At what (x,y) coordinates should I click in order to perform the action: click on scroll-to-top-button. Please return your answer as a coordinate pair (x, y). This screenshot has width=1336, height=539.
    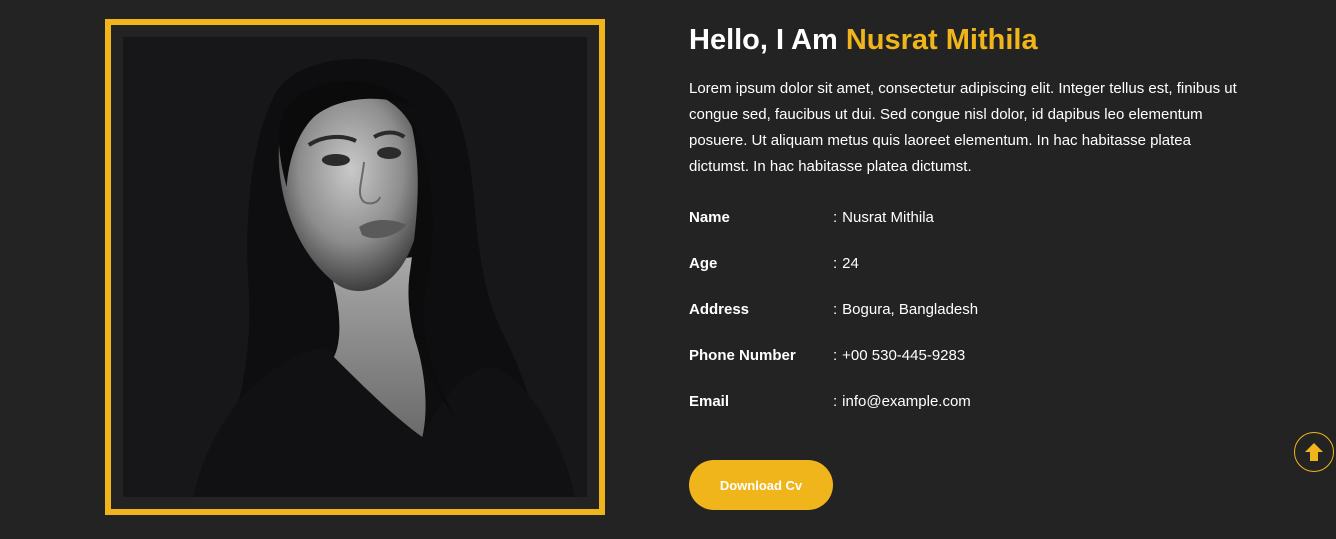
    Looking at the image, I should click on (1314, 452).